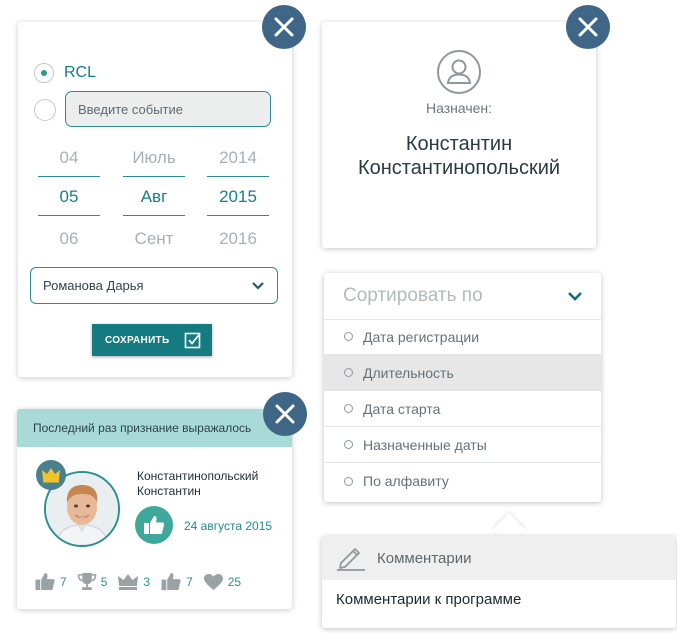 The height and width of the screenshot is (633, 677). What do you see at coordinates (93, 285) in the screenshot?
I see `person-select-value: Романова Дарья` at bounding box center [93, 285].